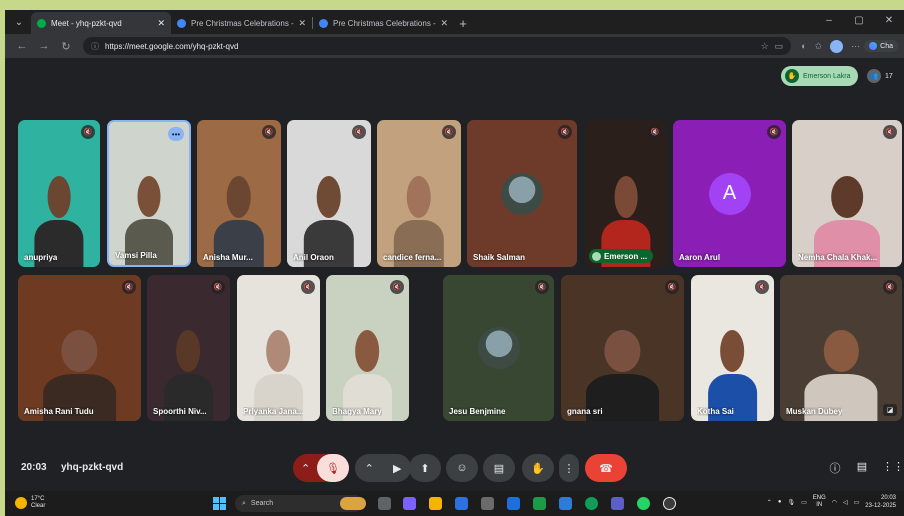 The height and width of the screenshot is (516, 904). Describe the element at coordinates (513, 503) in the screenshot. I see `vscode-icon` at that location.